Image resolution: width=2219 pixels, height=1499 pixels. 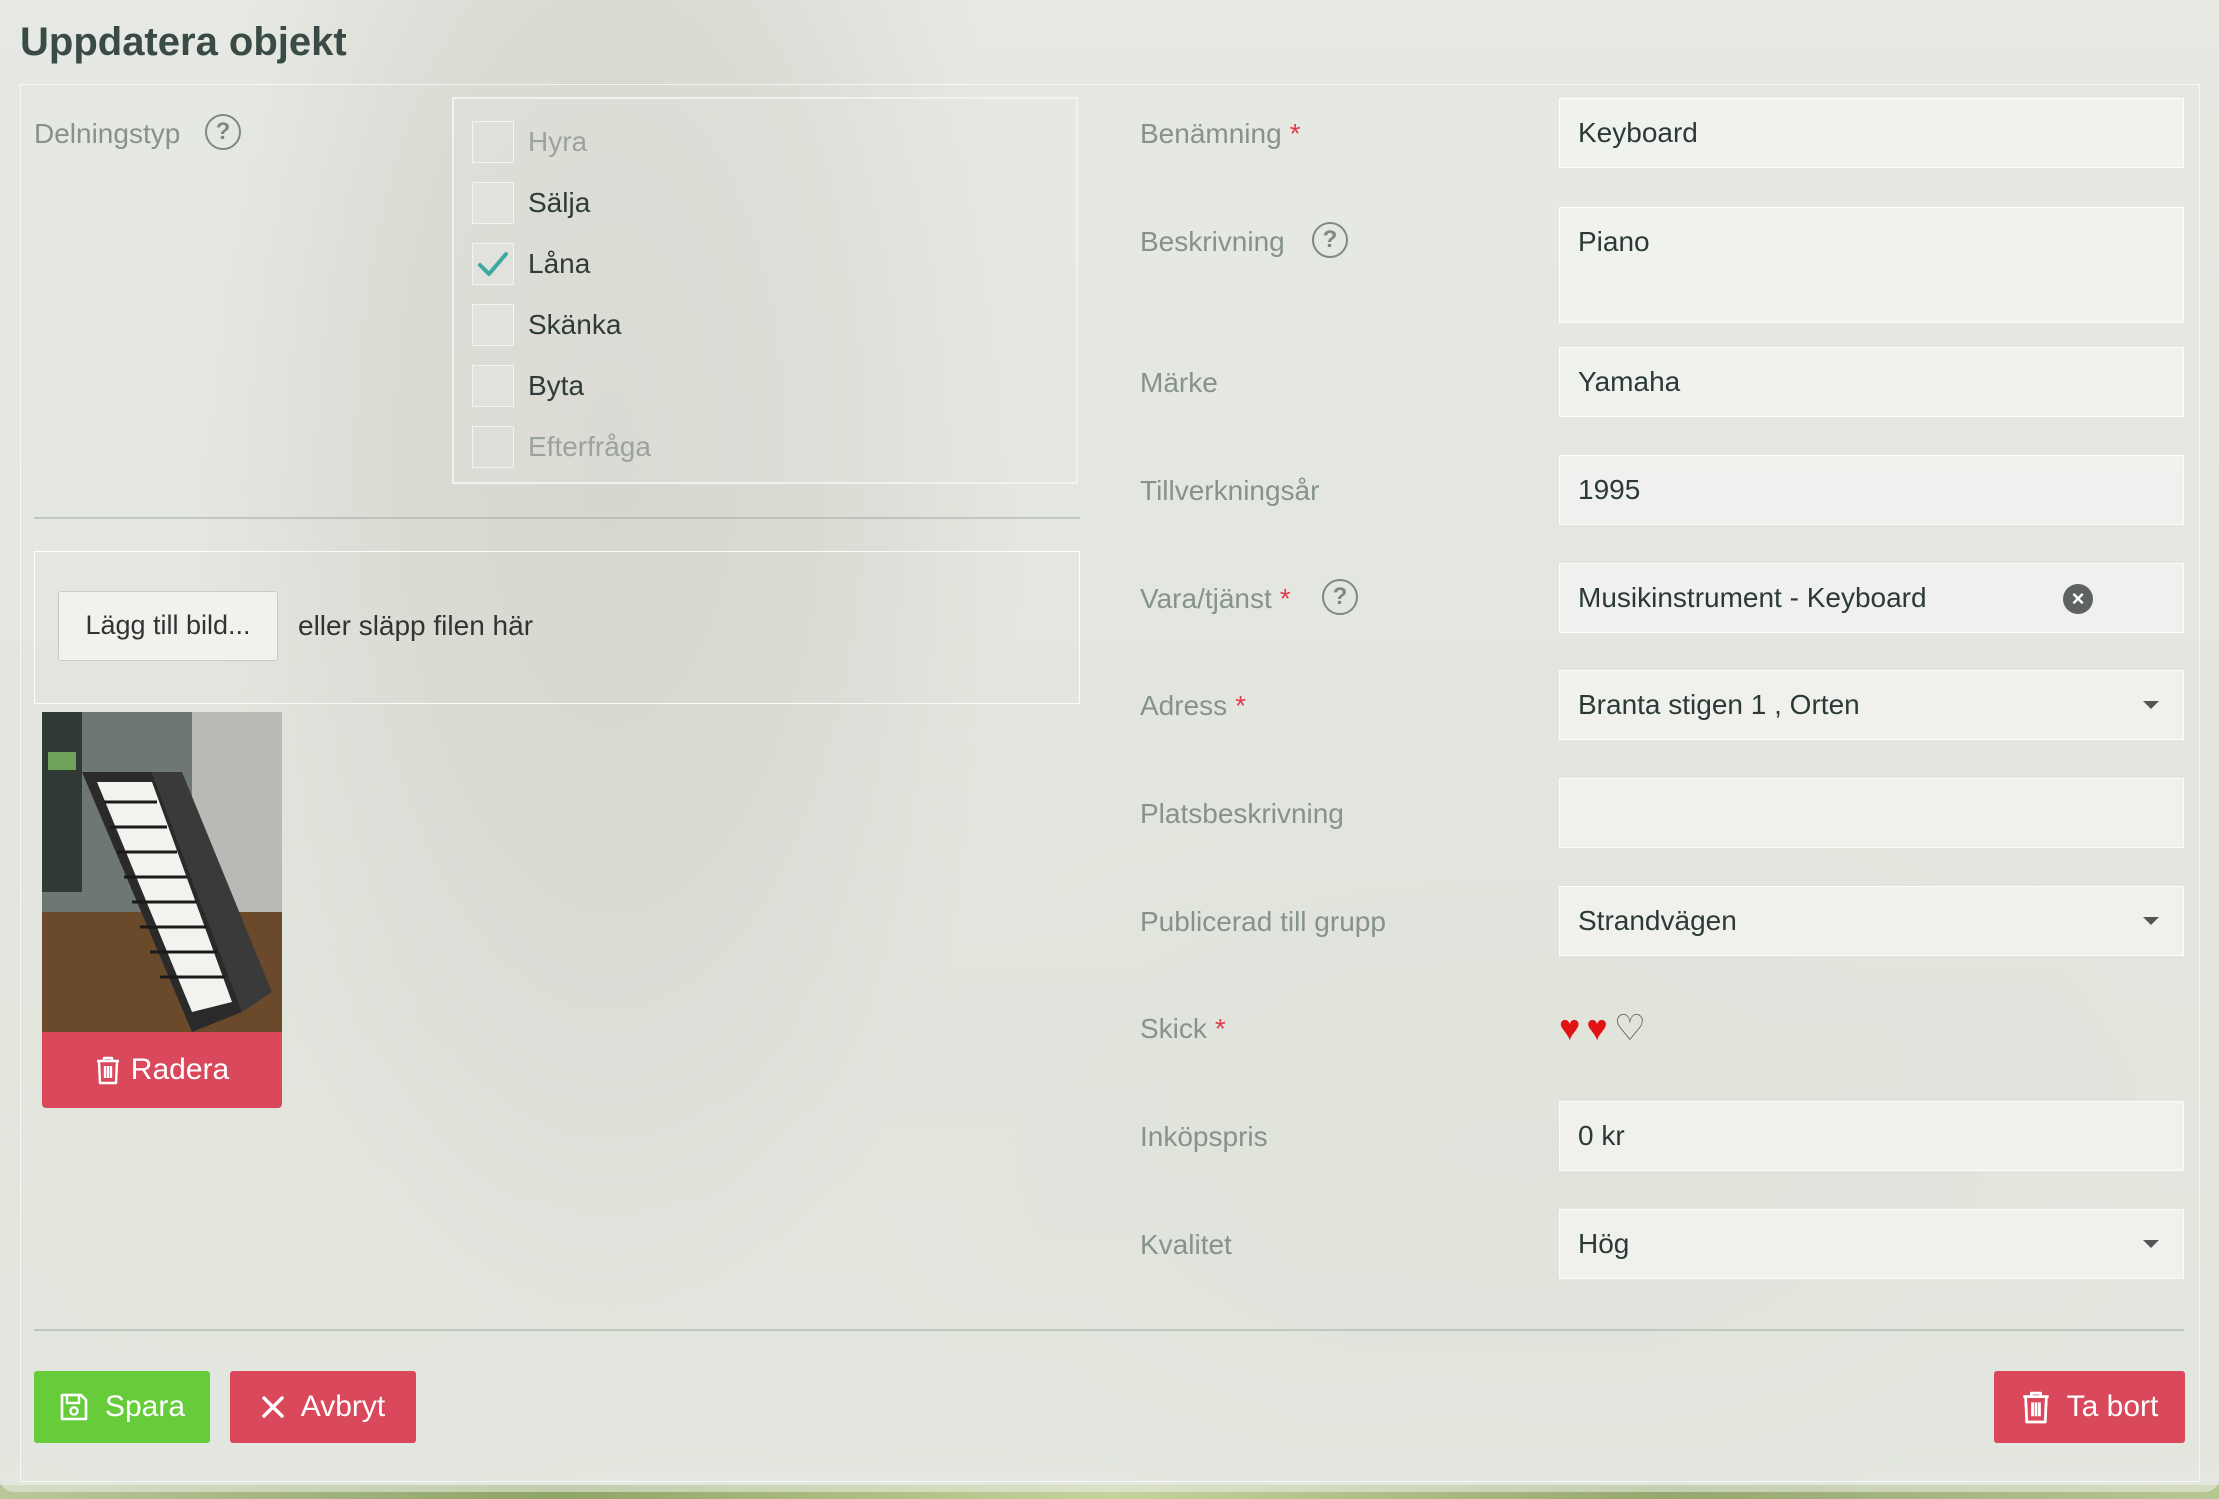 I want to click on location-description-input, so click(x=1871, y=813).